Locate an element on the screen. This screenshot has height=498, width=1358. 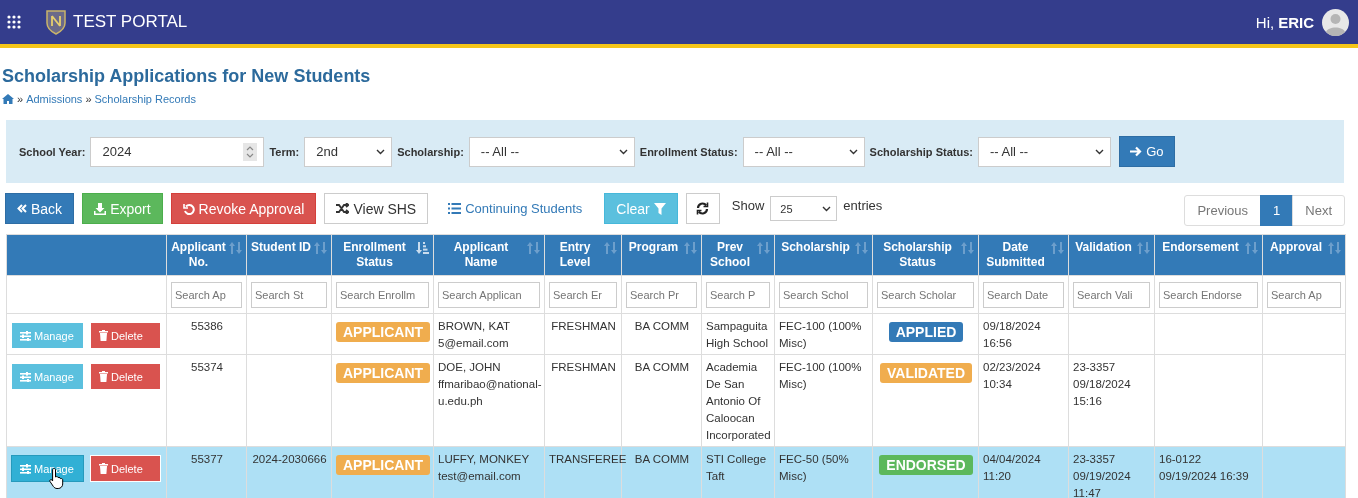
column-search-field: Search Schol is located at coordinates (823, 294).